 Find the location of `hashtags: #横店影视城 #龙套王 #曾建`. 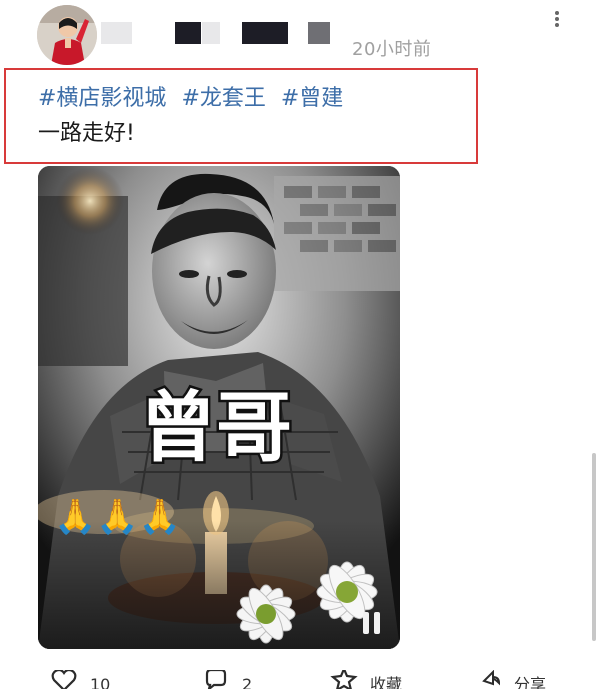

hashtags: #横店影视城 #龙套王 #曾建 is located at coordinates (253, 99).